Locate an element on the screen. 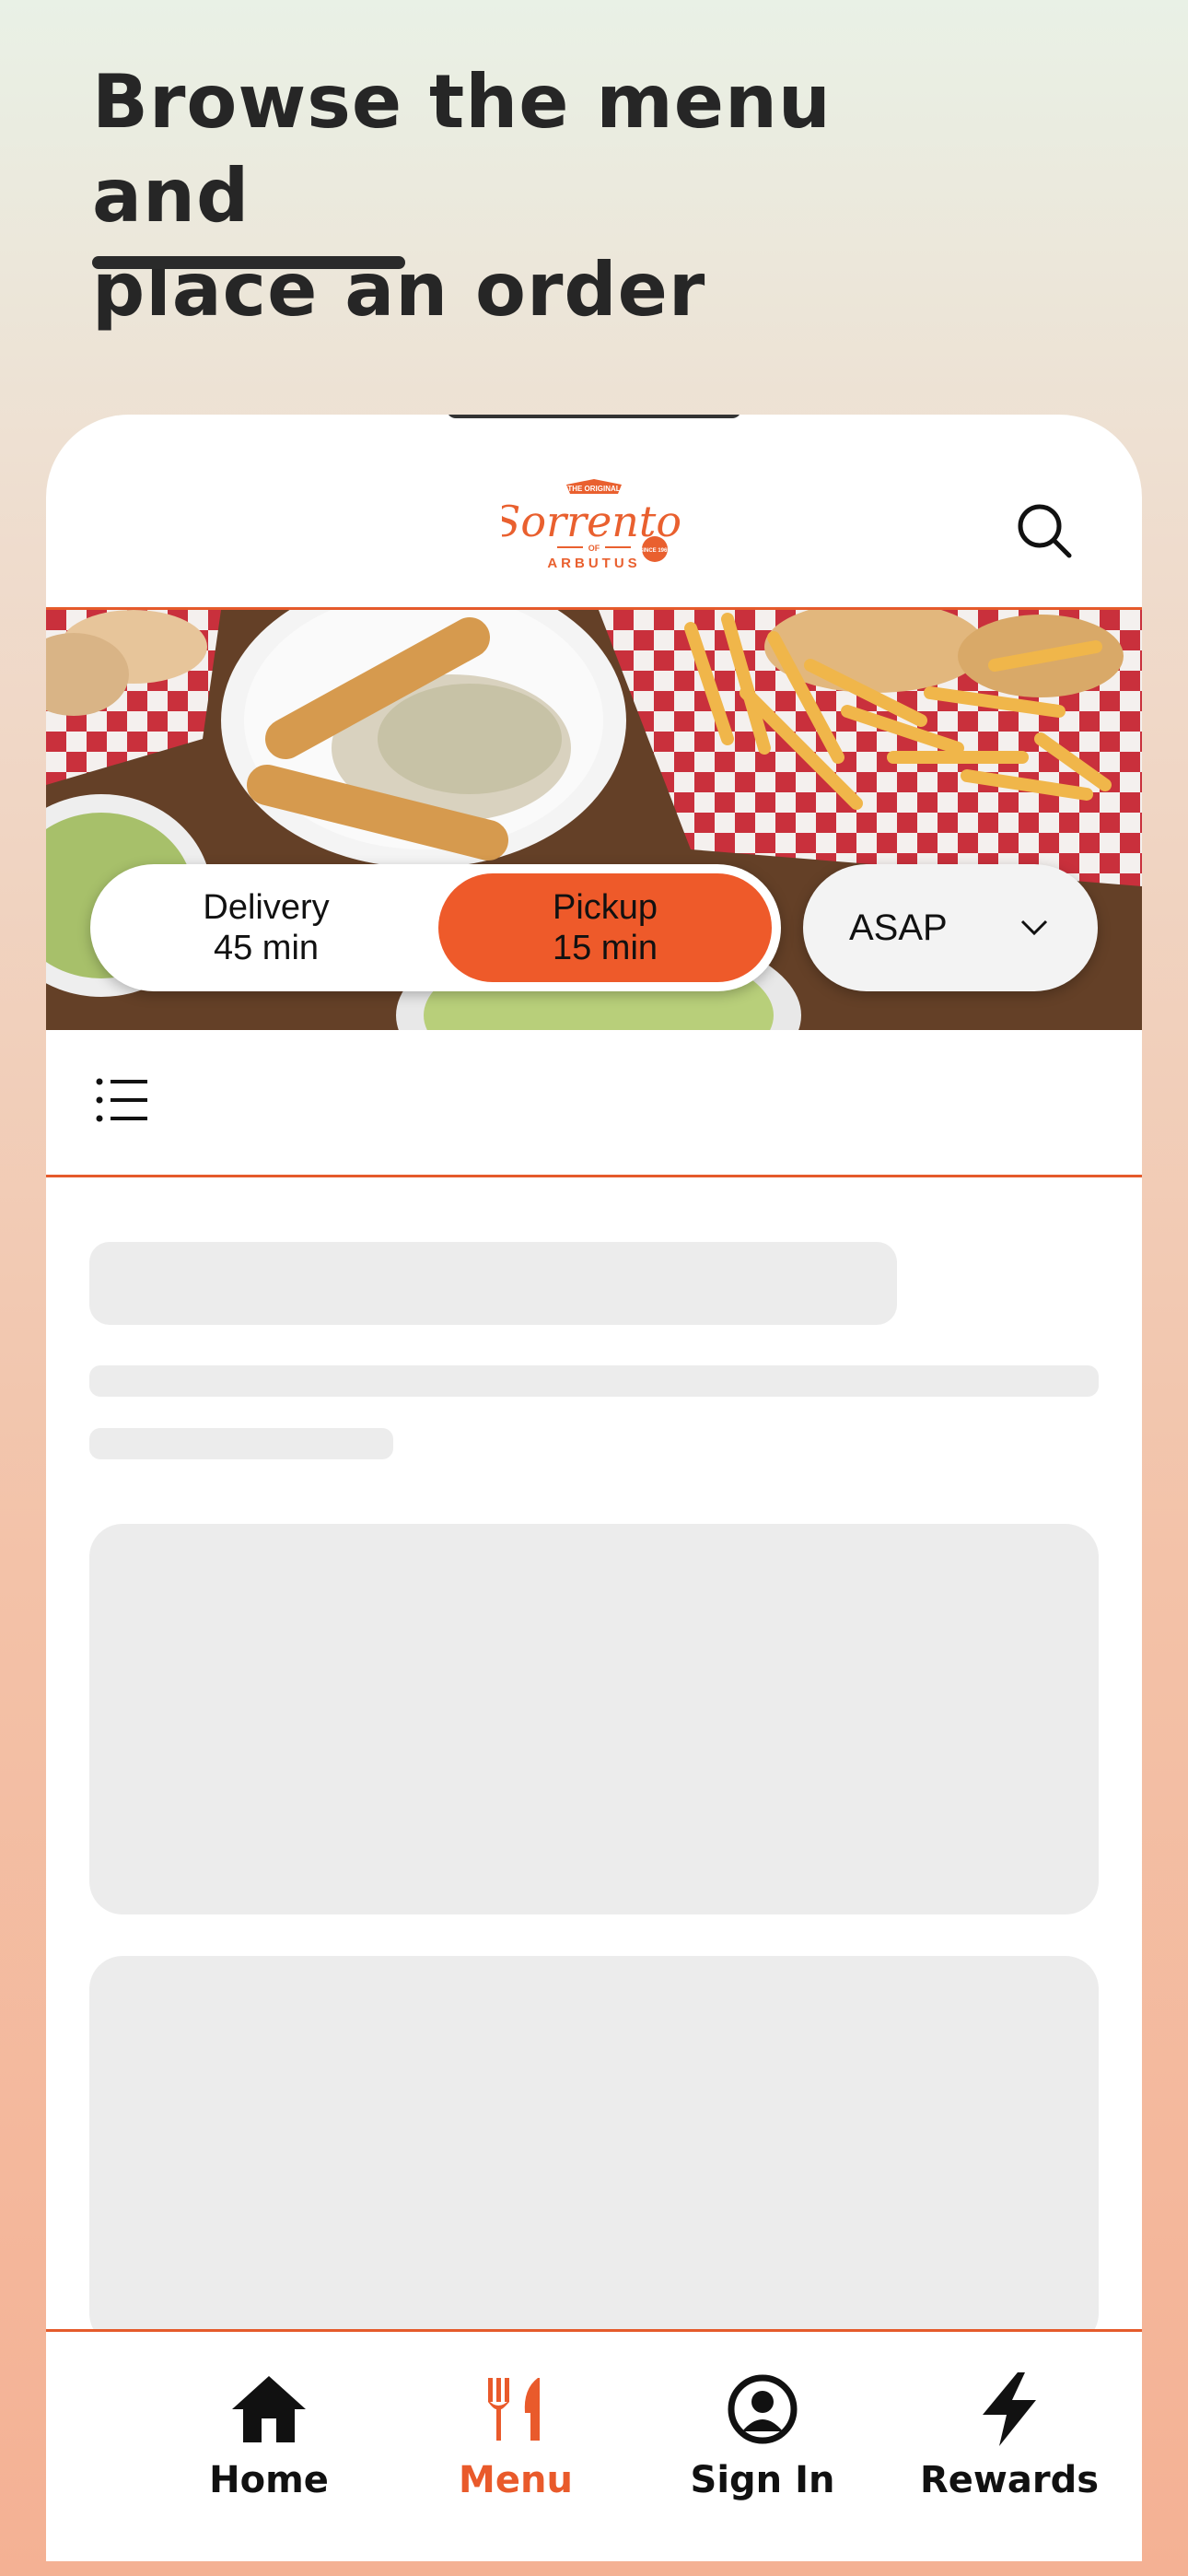 The width and height of the screenshot is (1188, 2576). delivery-time: 45 min is located at coordinates (266, 948).